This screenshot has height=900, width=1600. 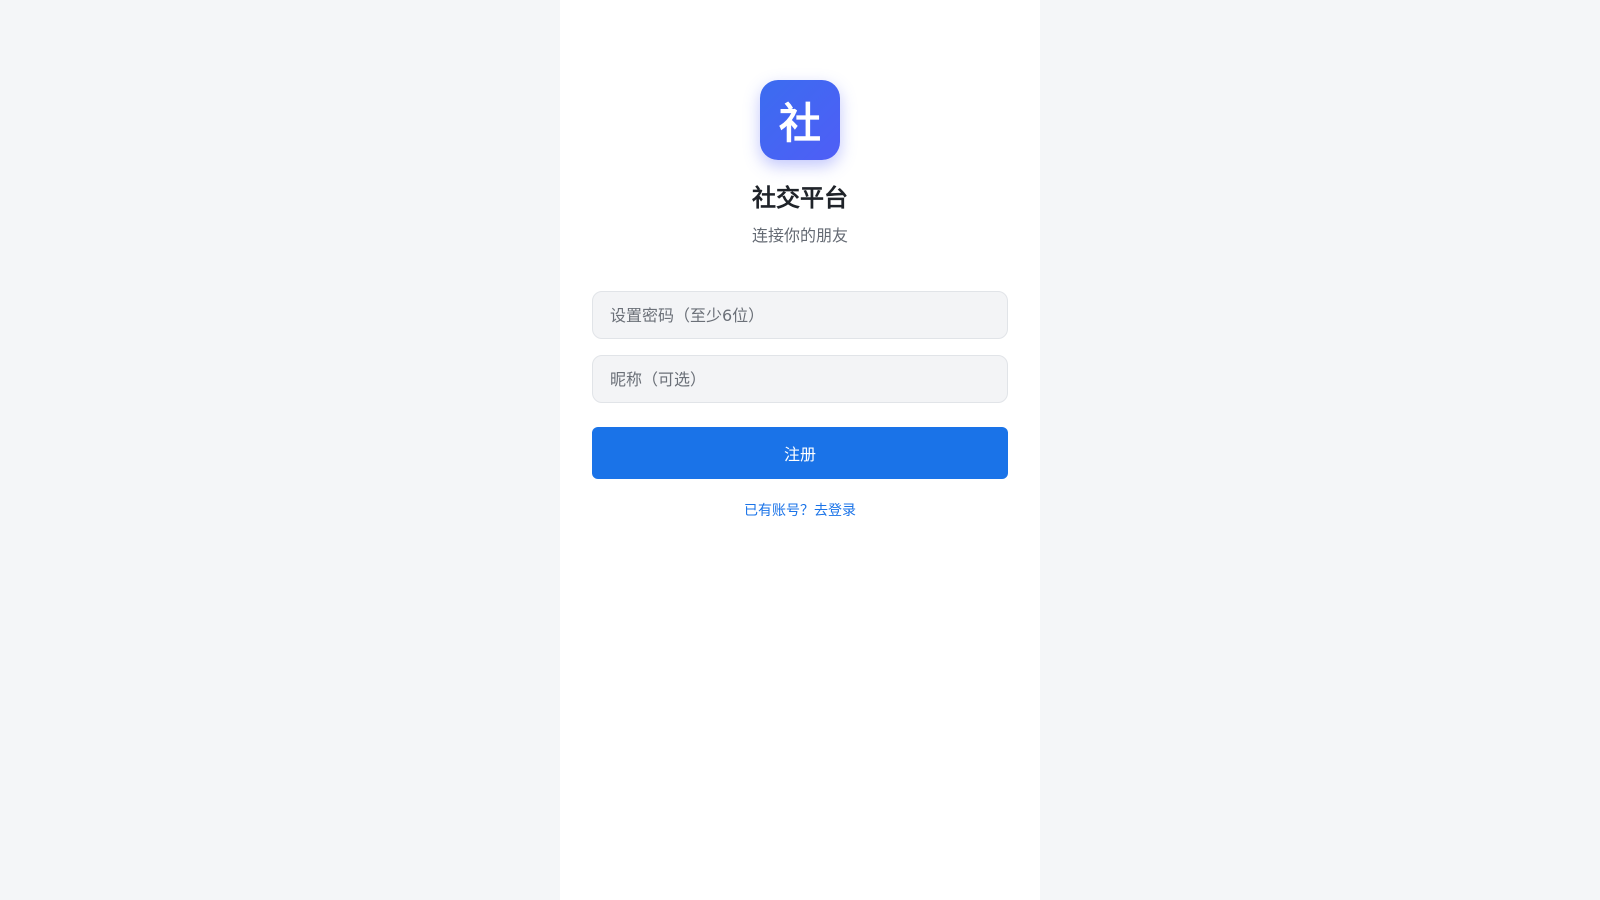 I want to click on password-input, so click(x=800, y=315).